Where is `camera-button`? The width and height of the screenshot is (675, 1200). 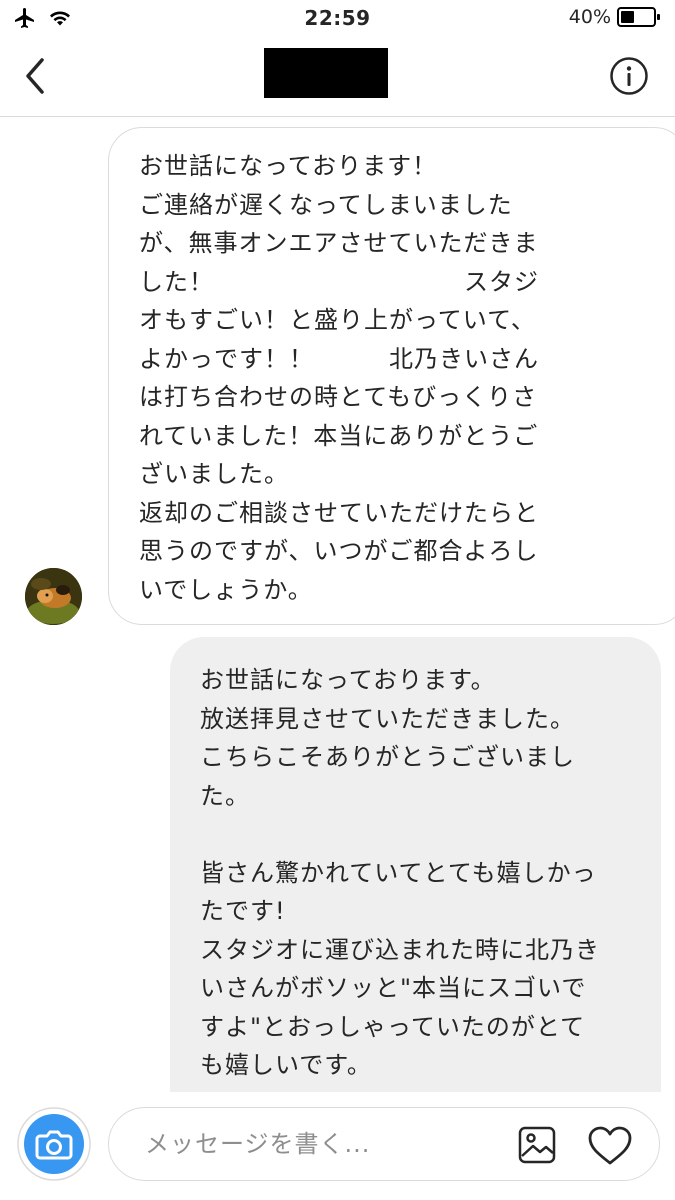
camera-button is located at coordinates (54, 1144).